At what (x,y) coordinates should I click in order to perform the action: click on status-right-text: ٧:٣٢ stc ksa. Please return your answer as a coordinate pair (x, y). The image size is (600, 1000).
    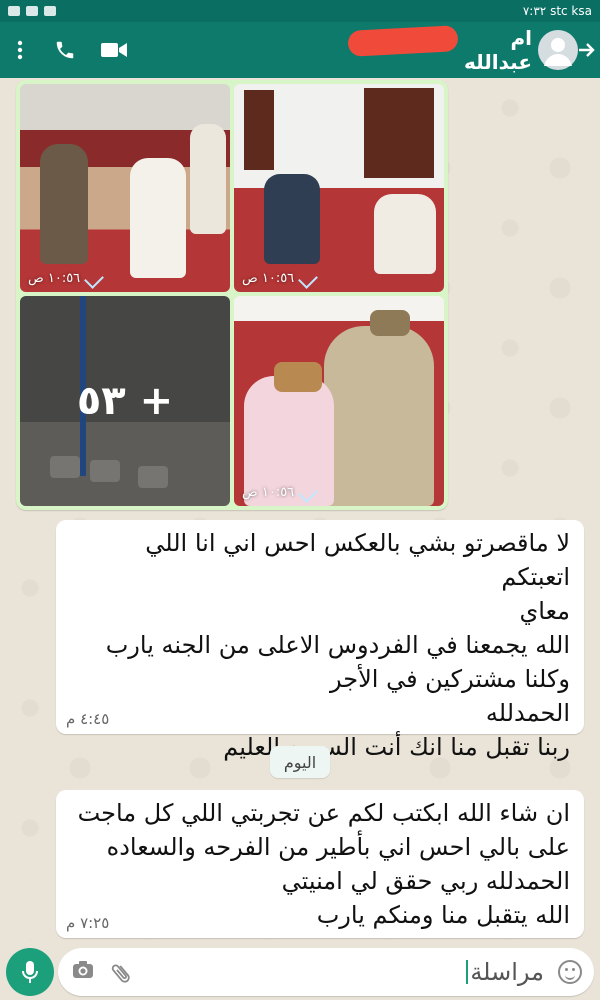
    Looking at the image, I should click on (557, 11).